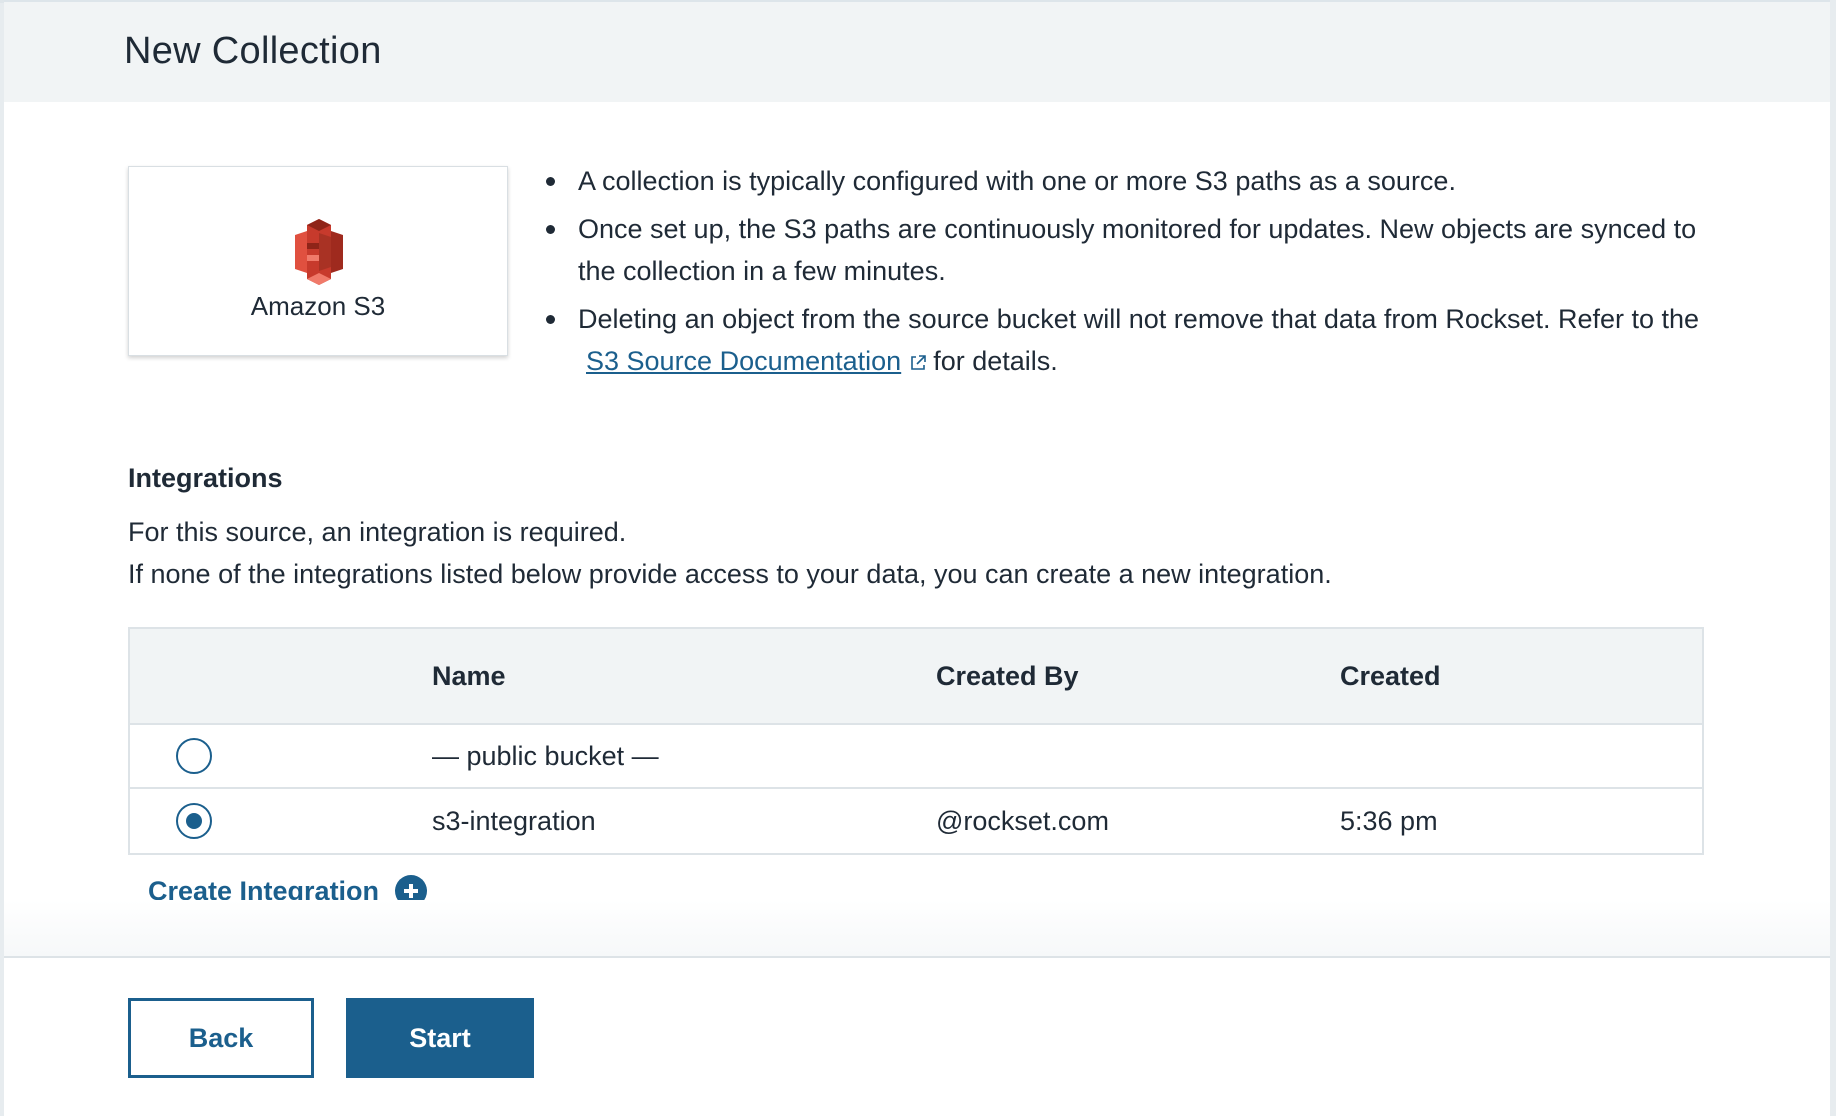  What do you see at coordinates (916, 757) in the screenshot?
I see `table-row: — public bucket —` at bounding box center [916, 757].